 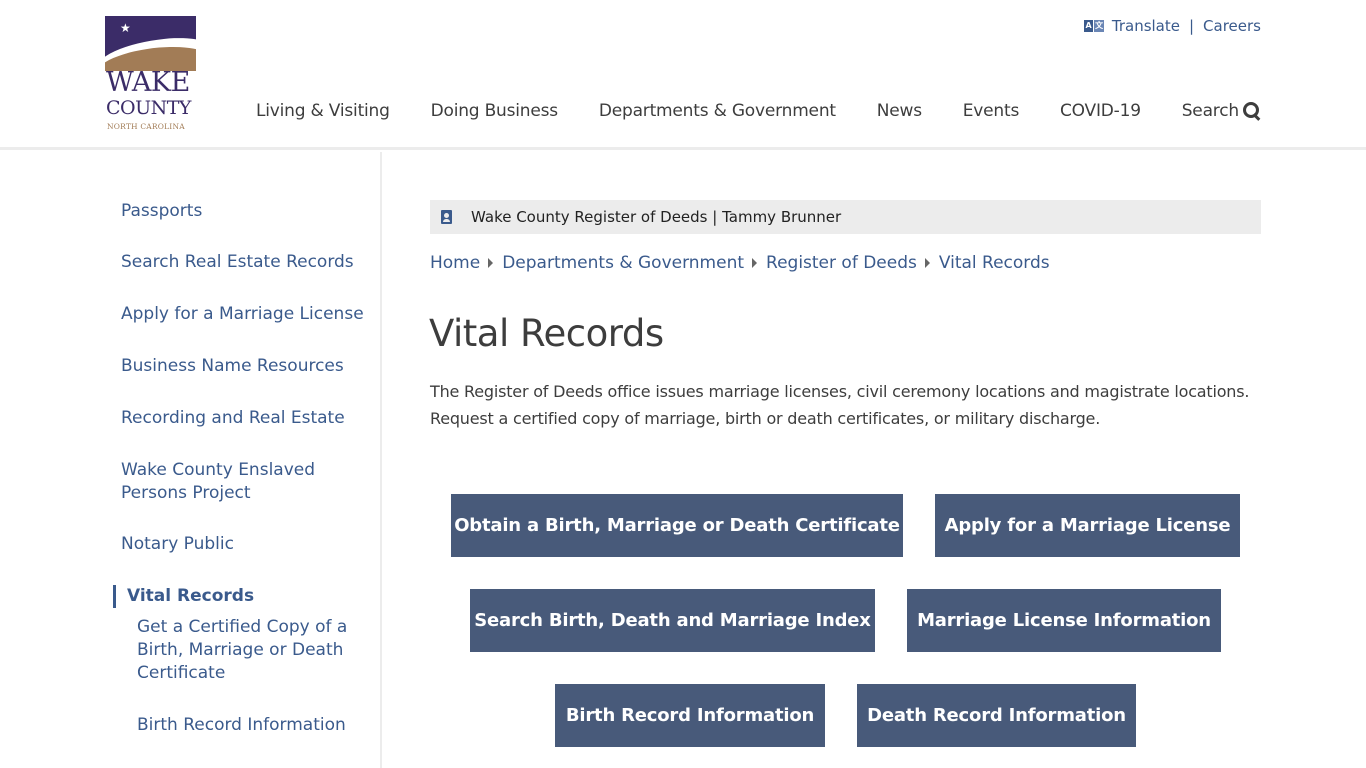 What do you see at coordinates (146, 126) in the screenshot?
I see `logo-text-state: NORTH CAROLINA` at bounding box center [146, 126].